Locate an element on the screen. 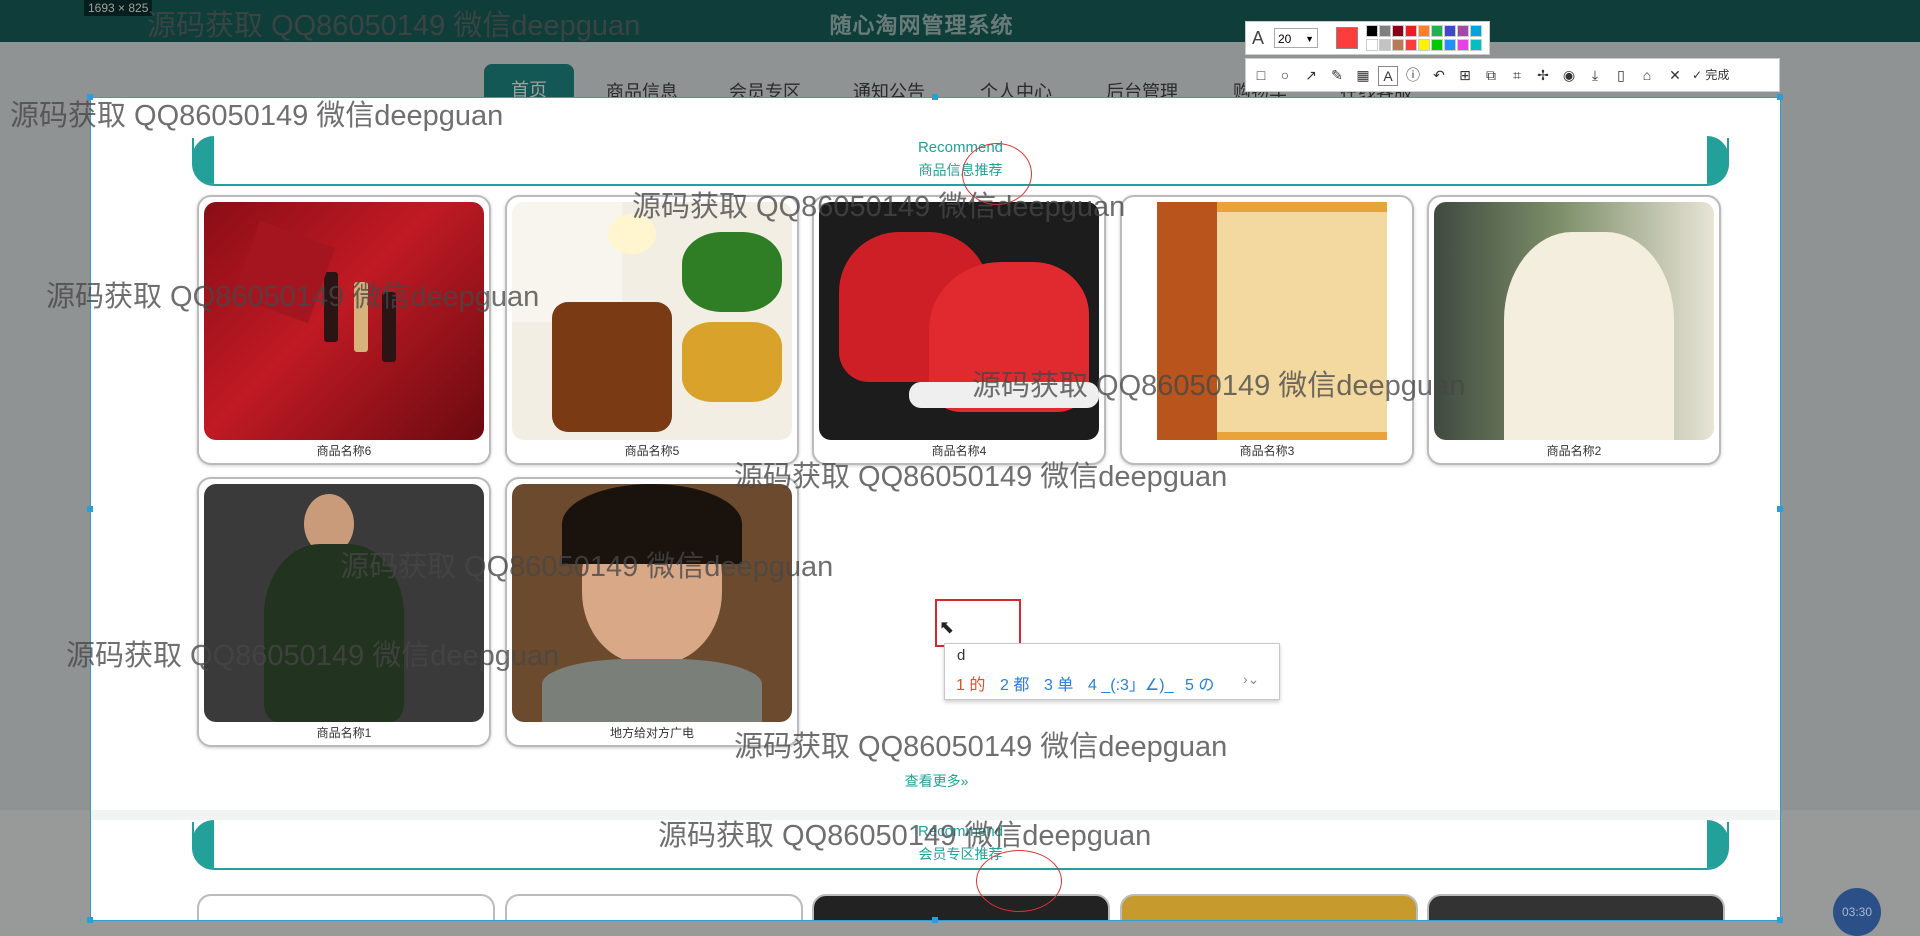 The height and width of the screenshot is (936, 1920). font-size-value: 20 is located at coordinates (1285, 39).